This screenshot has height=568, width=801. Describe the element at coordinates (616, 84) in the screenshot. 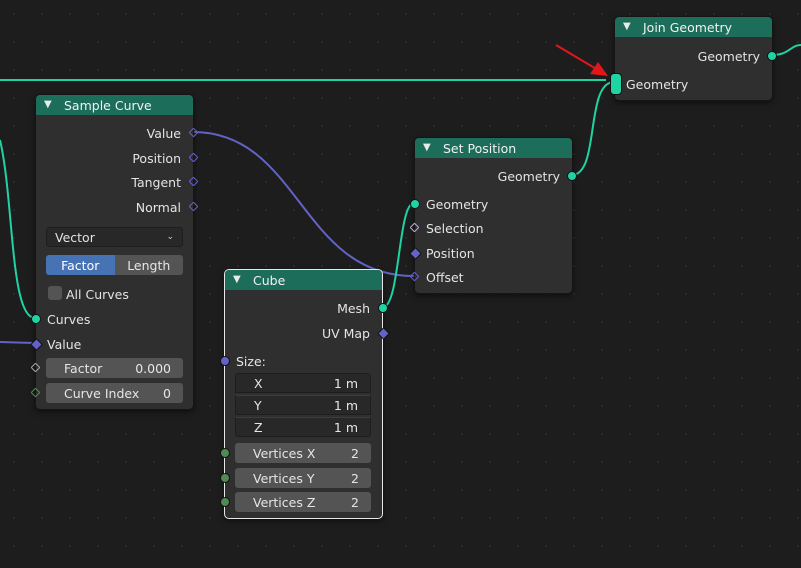

I see `geometry-input-multi-socket` at that location.